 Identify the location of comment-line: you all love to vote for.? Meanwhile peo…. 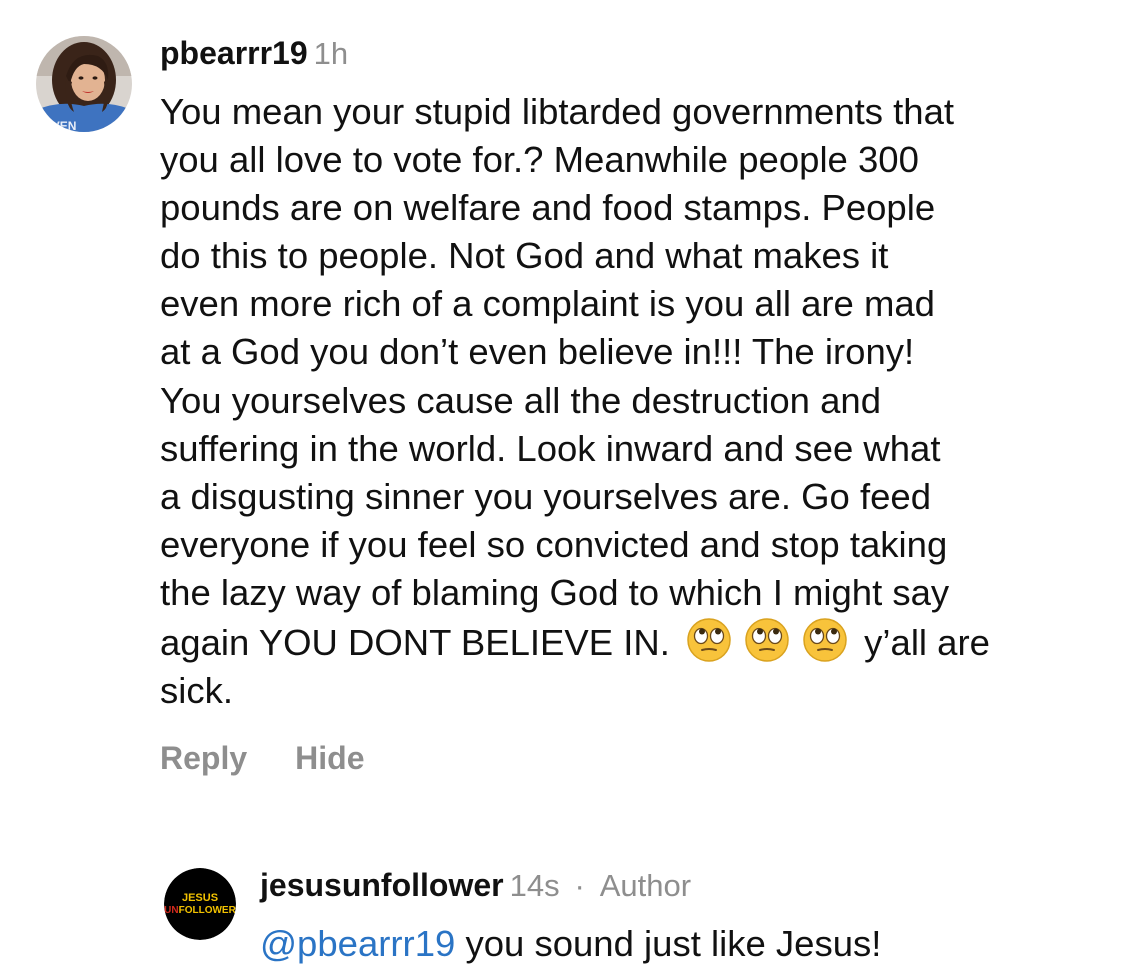
(539, 160).